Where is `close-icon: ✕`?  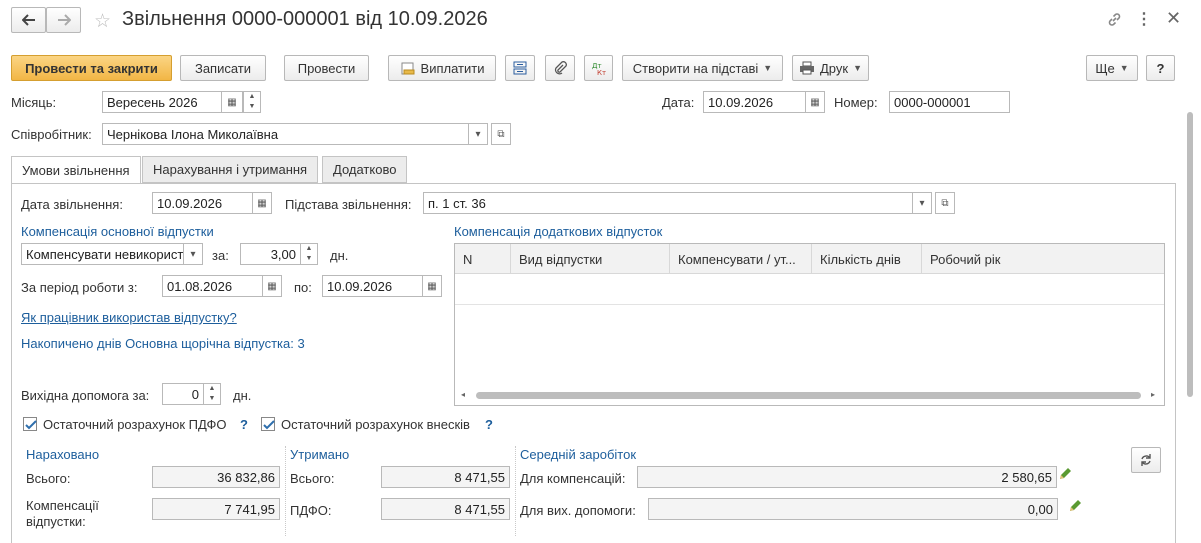 close-icon: ✕ is located at coordinates (1173, 18).